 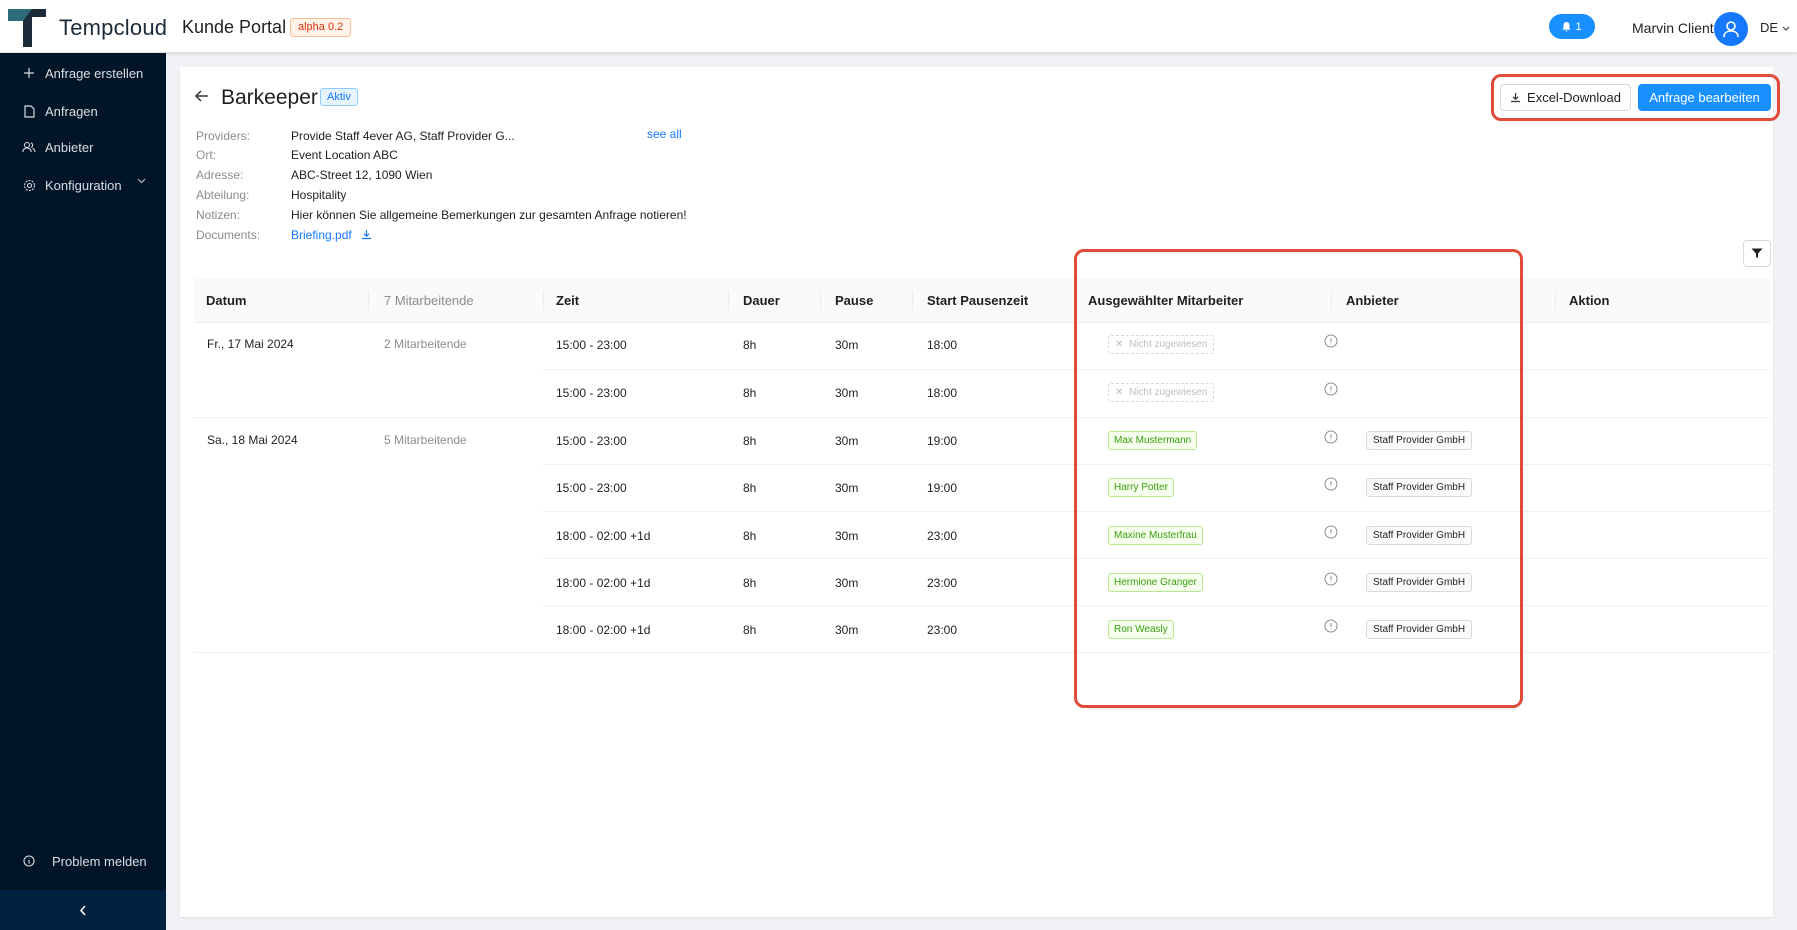 What do you see at coordinates (1704, 97) in the screenshot?
I see `edit-request-button: Anfrage bearbeiten` at bounding box center [1704, 97].